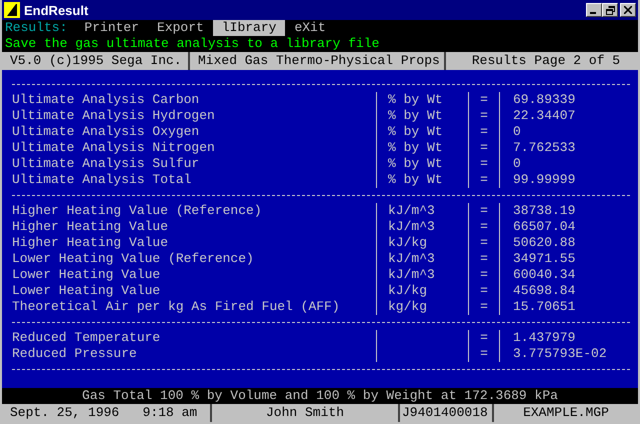  What do you see at coordinates (544, 148) in the screenshot?
I see `value-cell-text: 7.762533` at bounding box center [544, 148].